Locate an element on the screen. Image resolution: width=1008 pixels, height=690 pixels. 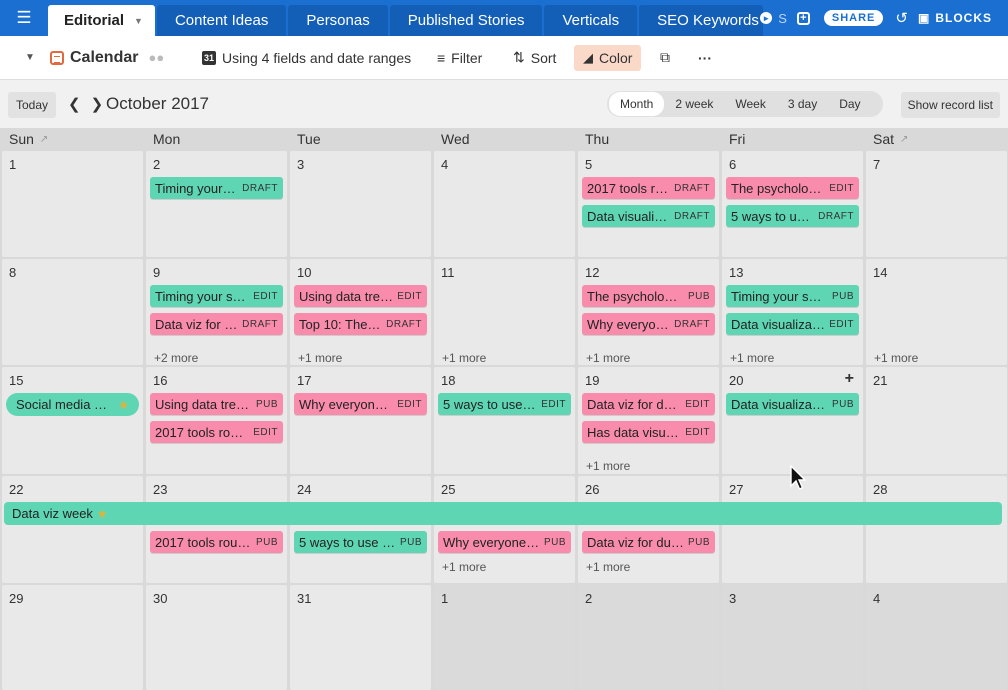
event-card: Data visualization tipsPUB is located at coordinates (792, 404).